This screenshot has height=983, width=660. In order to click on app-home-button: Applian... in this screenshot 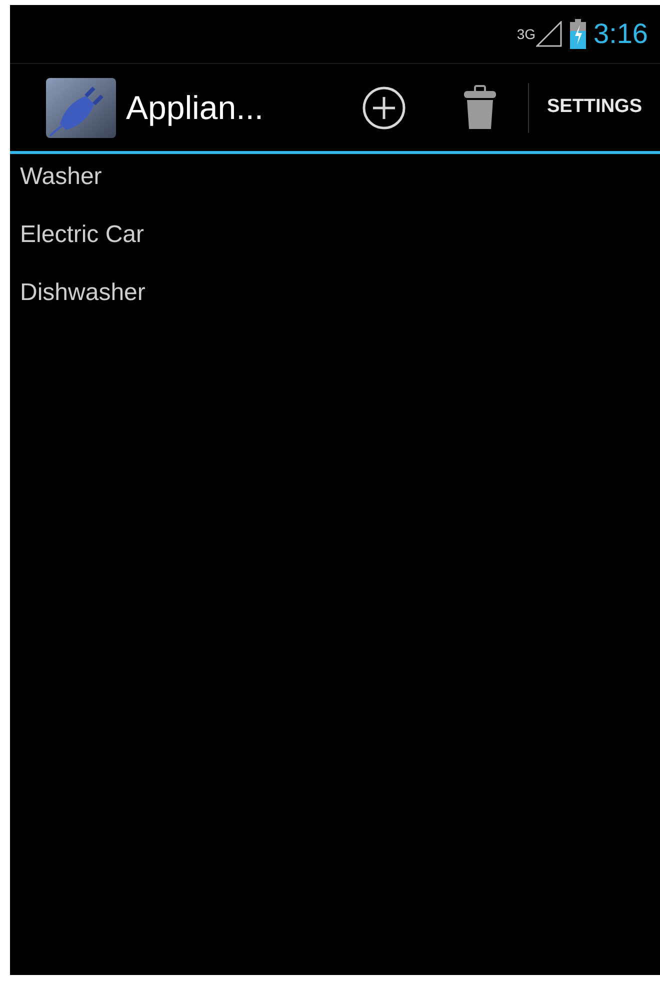, I will do `click(155, 108)`.